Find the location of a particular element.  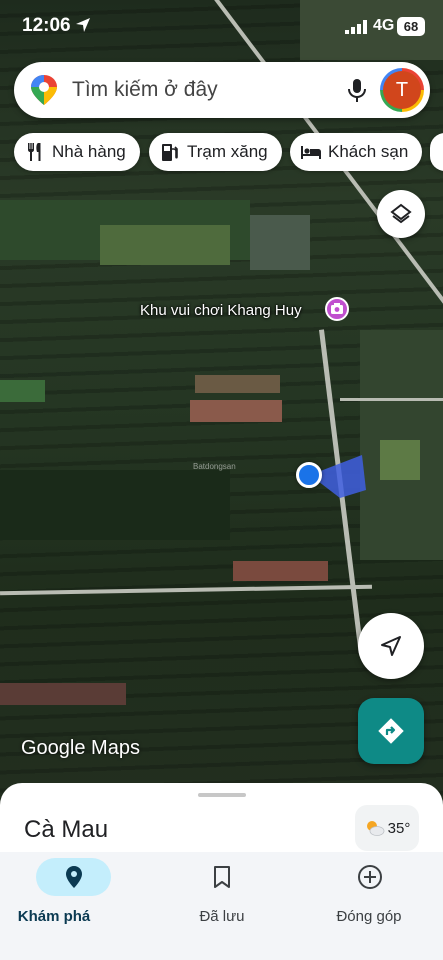

hotel-icon is located at coordinates (311, 152).